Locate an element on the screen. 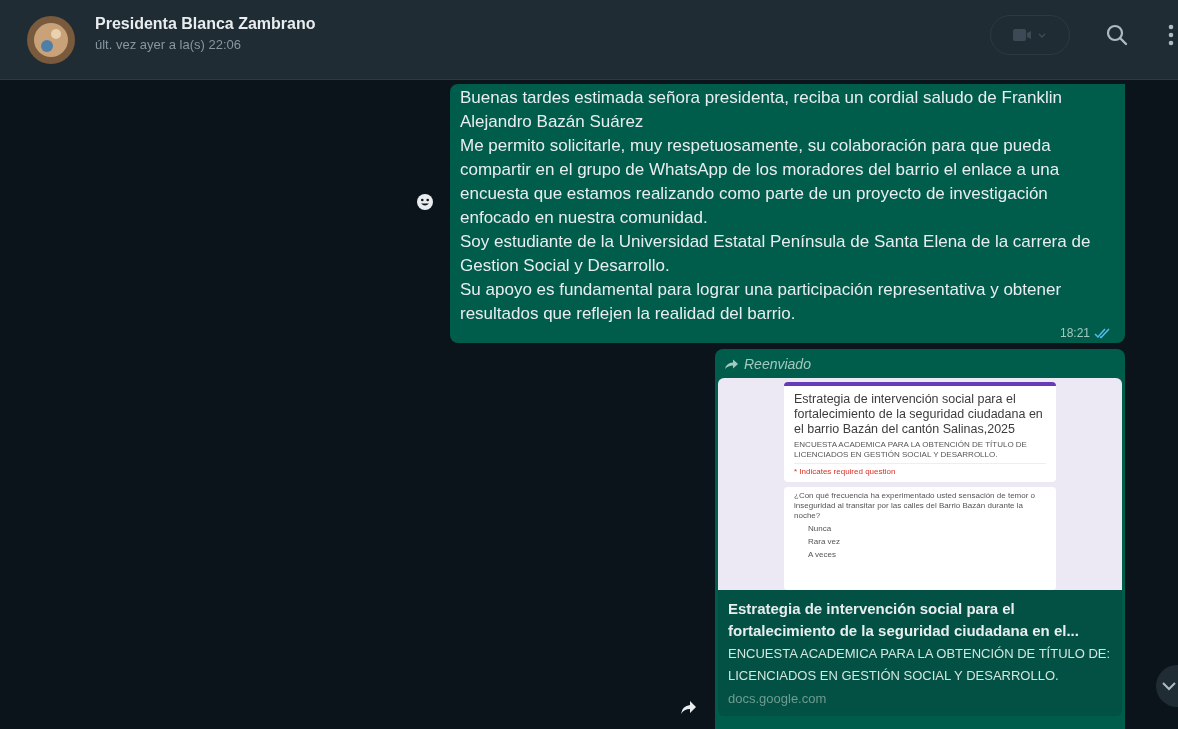 This screenshot has width=1178, height=729. message-text: Su apoyo es fundamental para lograr una participación representativa y obtener resultados que reflejen la realidad del barrio. is located at coordinates (761, 302).